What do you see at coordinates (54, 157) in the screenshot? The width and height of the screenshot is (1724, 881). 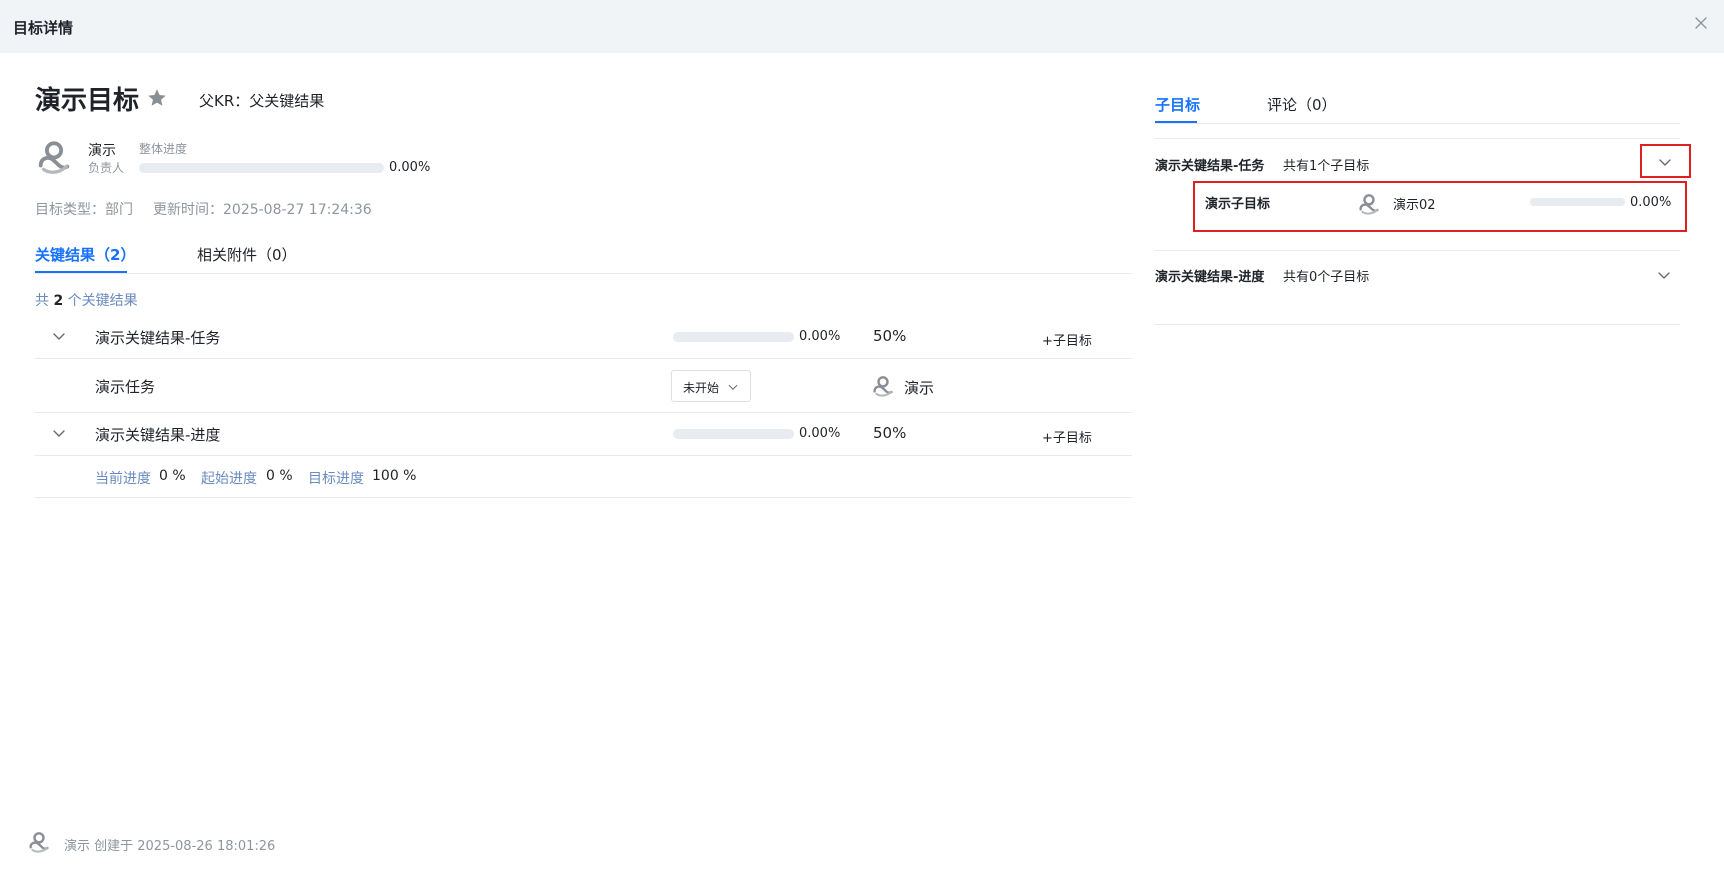 I see `owner-avatar` at bounding box center [54, 157].